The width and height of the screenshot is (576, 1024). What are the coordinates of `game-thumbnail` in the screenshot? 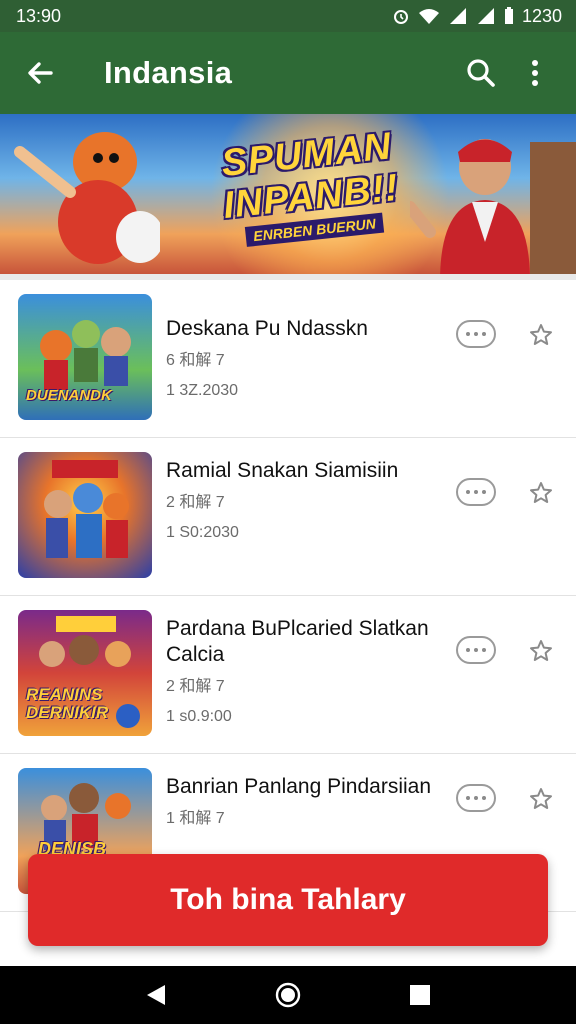 It's located at (85, 515).